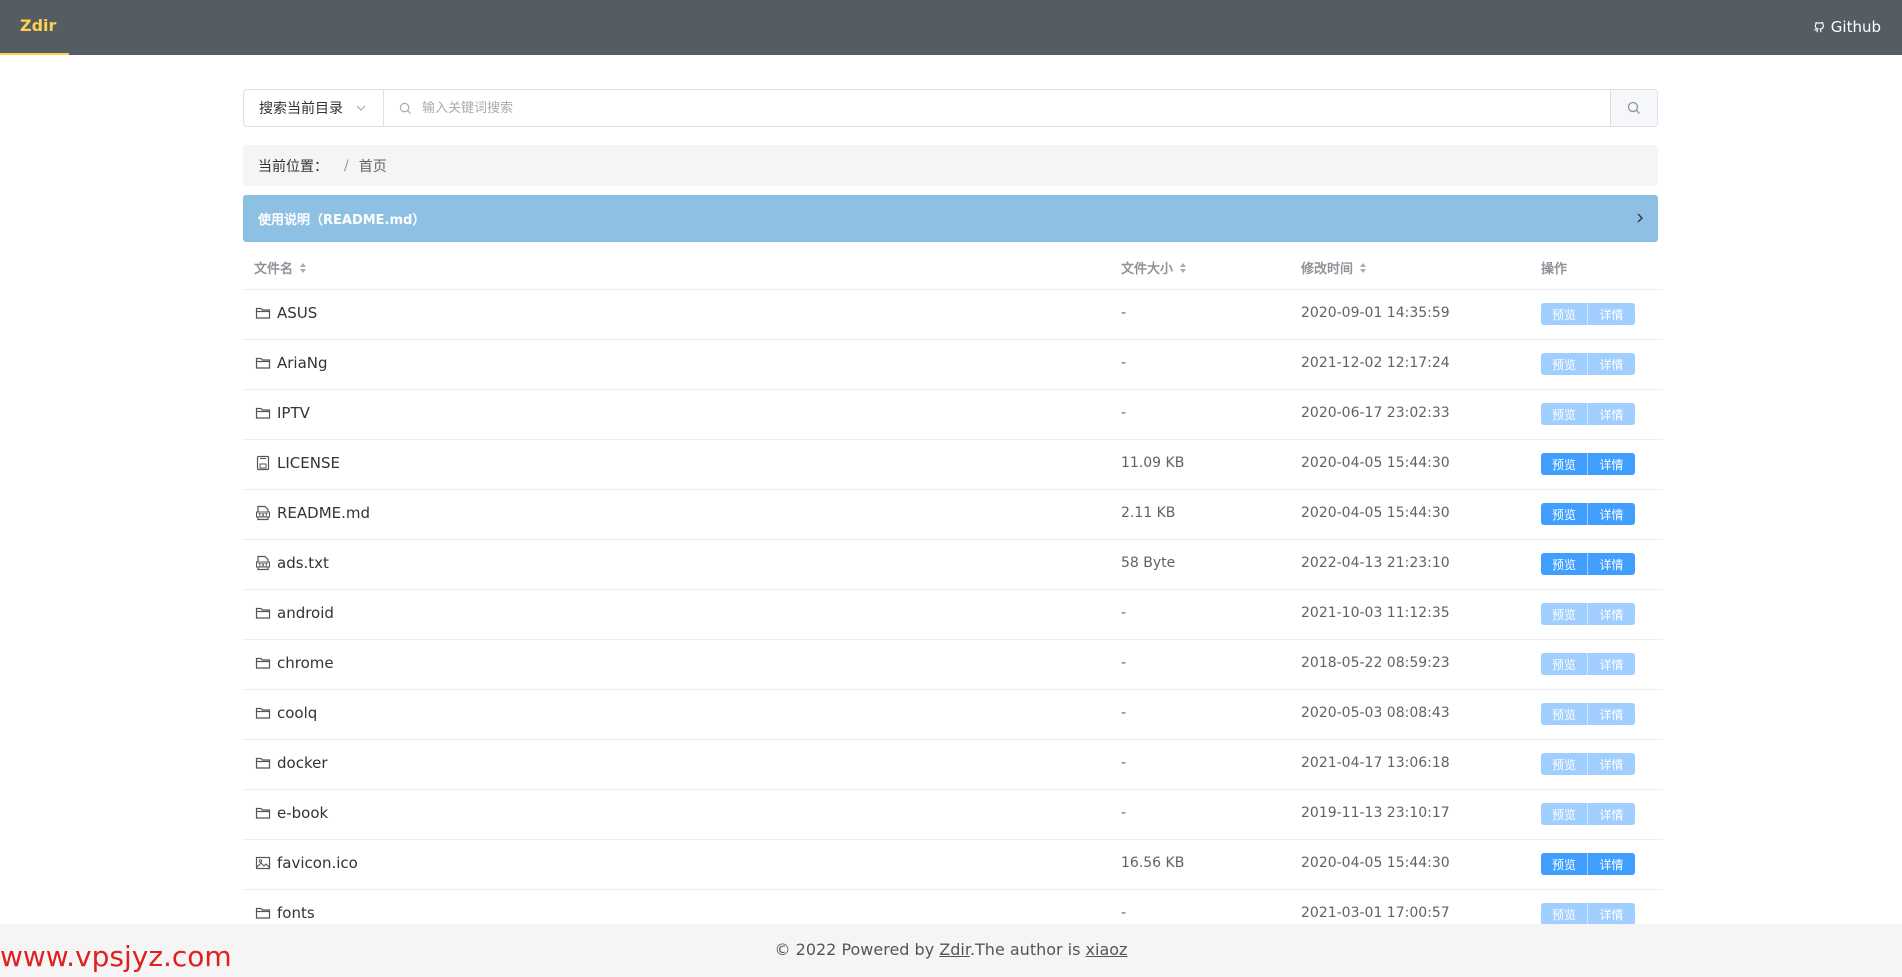  Describe the element at coordinates (297, 463) in the screenshot. I see `file-name-cell: LICENSE` at that location.